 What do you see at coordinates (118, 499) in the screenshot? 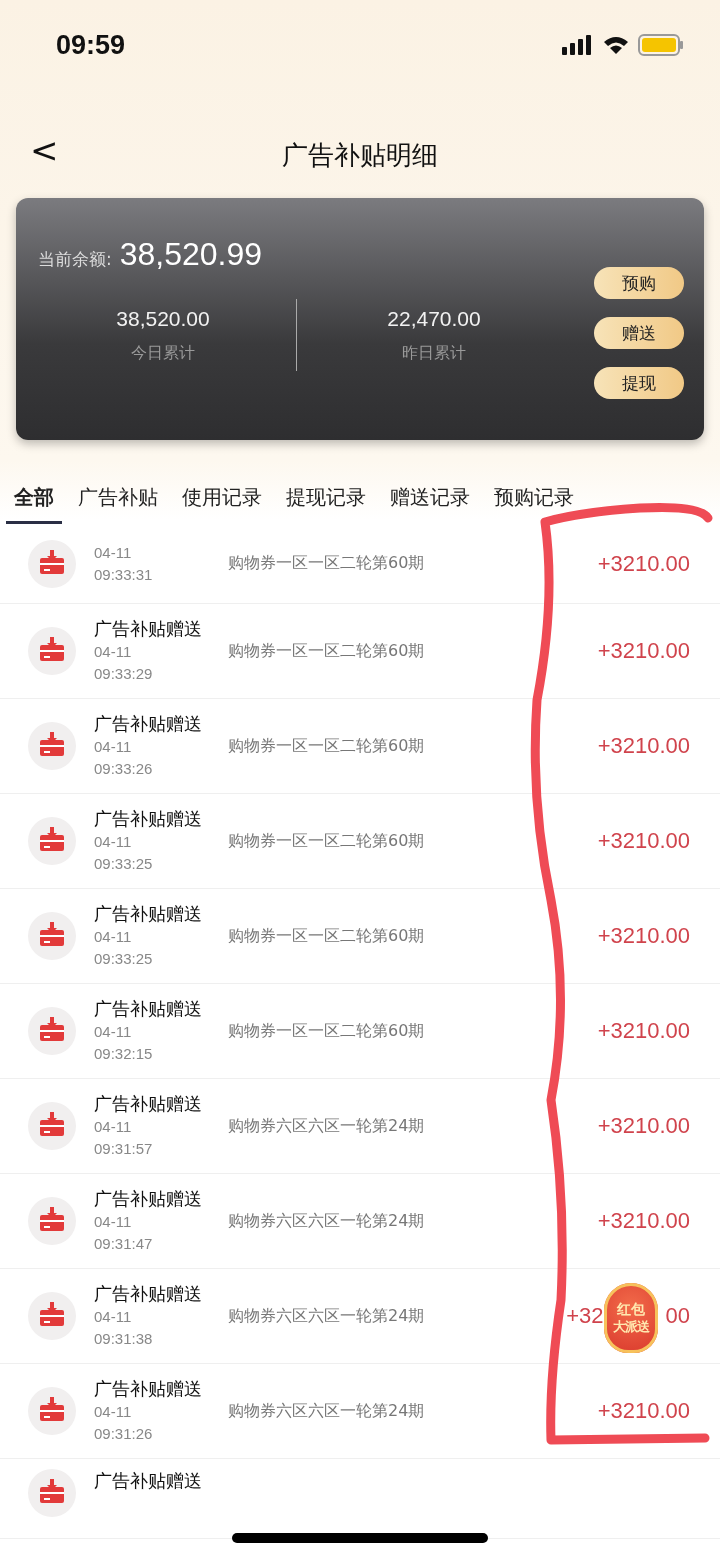
I see `filter-tab: 广告补贴` at bounding box center [118, 499].